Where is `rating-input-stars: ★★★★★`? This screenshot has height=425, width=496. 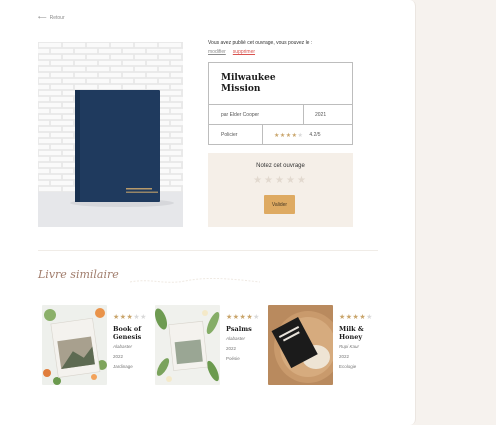 rating-input-stars: ★★★★★ is located at coordinates (280, 180).